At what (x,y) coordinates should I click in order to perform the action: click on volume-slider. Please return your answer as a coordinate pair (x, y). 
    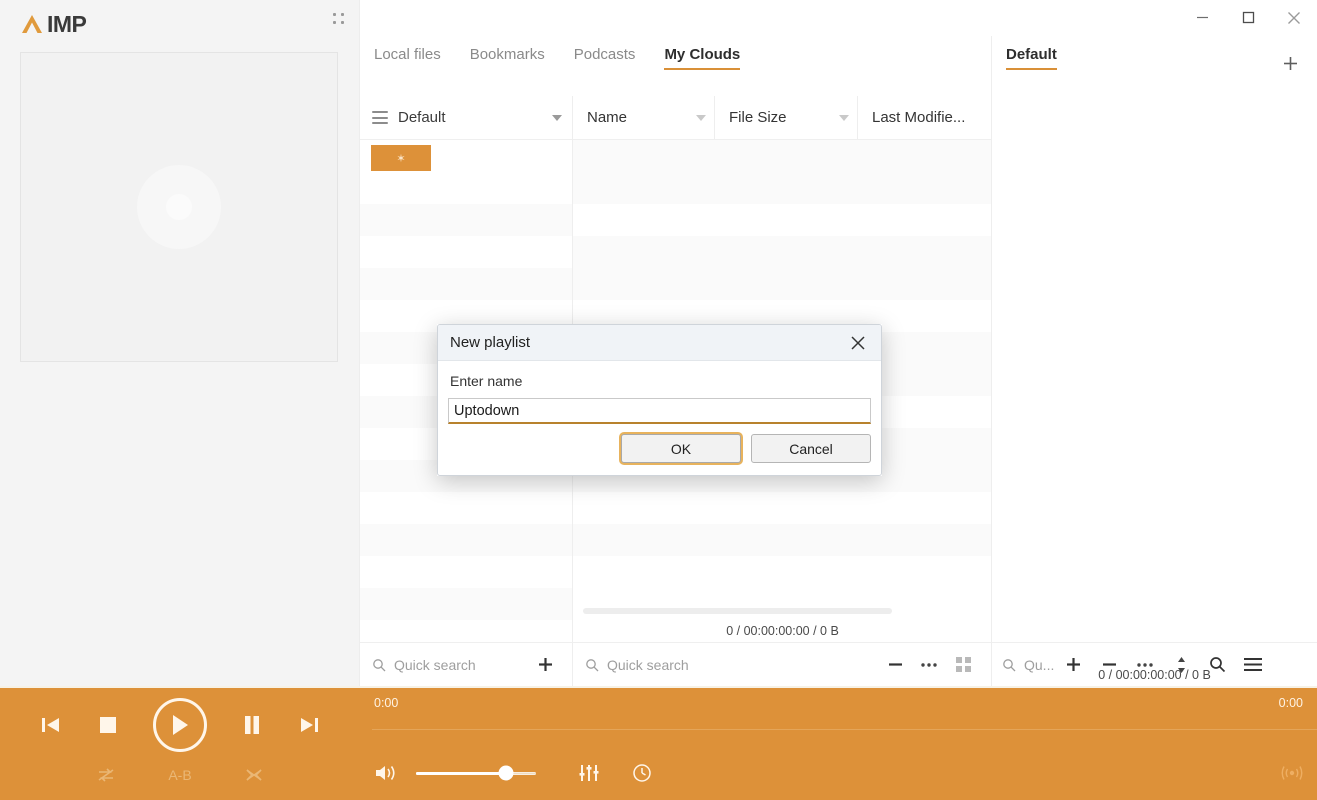
    Looking at the image, I should click on (476, 773).